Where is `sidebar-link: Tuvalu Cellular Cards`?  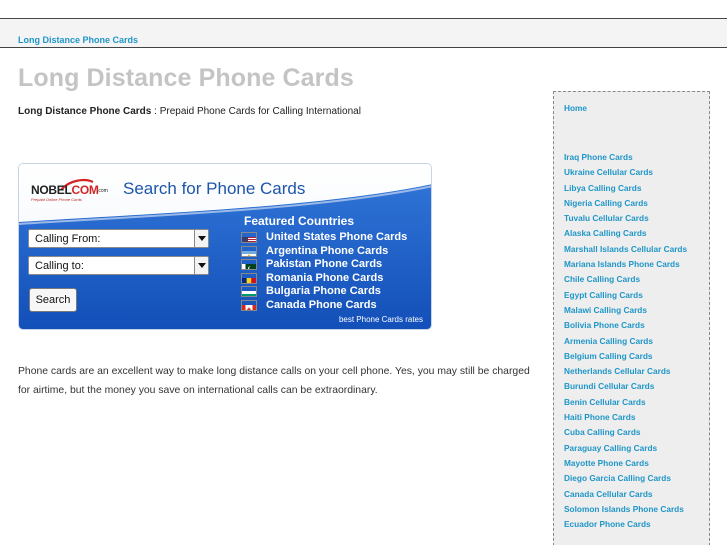
sidebar-link: Tuvalu Cellular Cards is located at coordinates (636, 218).